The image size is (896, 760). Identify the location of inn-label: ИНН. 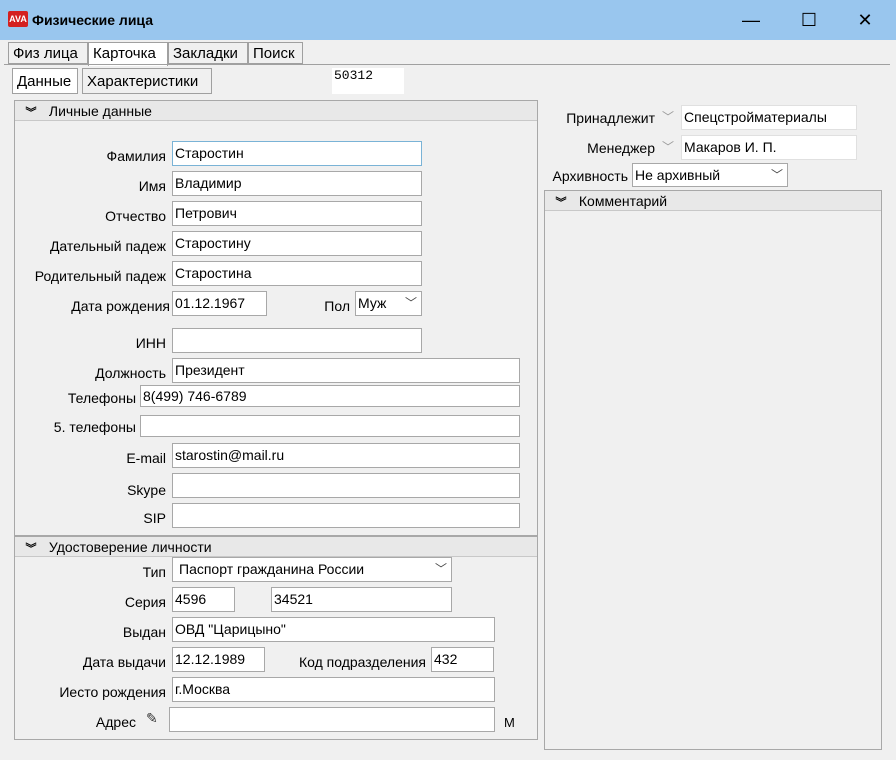
(150, 343).